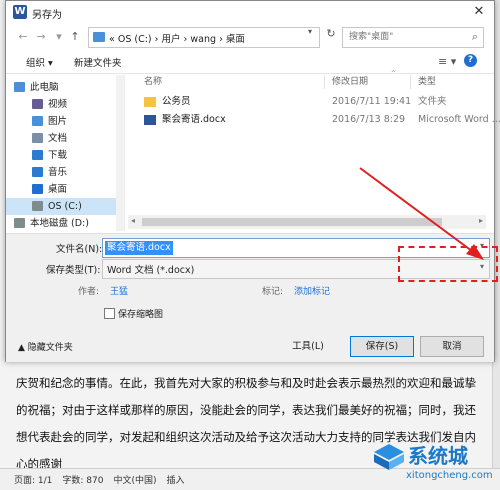  Describe the element at coordinates (479, 12) in the screenshot. I see `close-icon: ✕` at that location.